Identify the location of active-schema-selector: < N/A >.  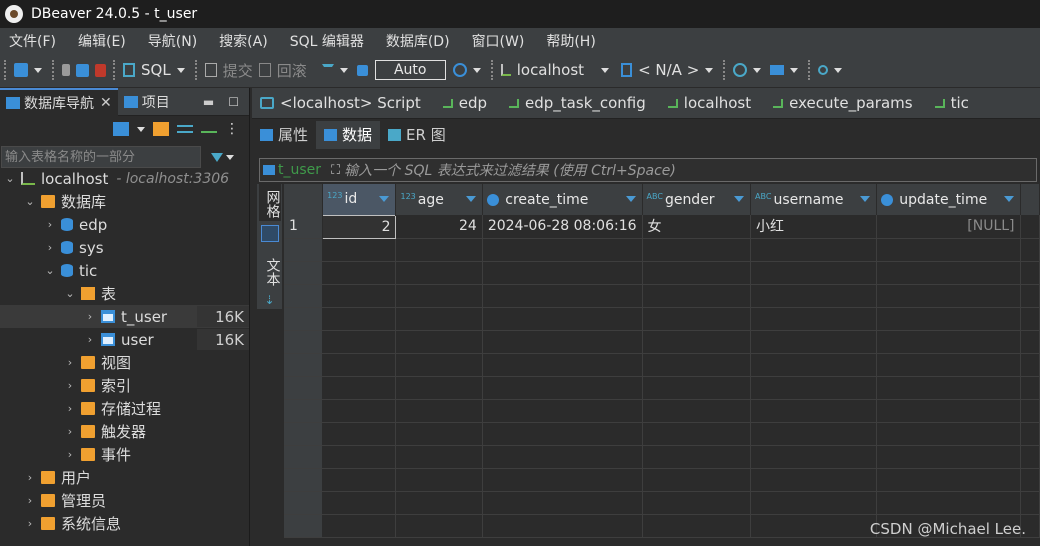
(668, 70).